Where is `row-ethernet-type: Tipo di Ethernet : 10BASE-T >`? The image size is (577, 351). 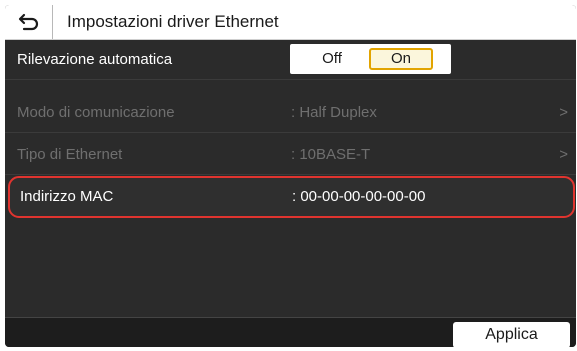 row-ethernet-type: Tipo di Ethernet : 10BASE-T > is located at coordinates (290, 155).